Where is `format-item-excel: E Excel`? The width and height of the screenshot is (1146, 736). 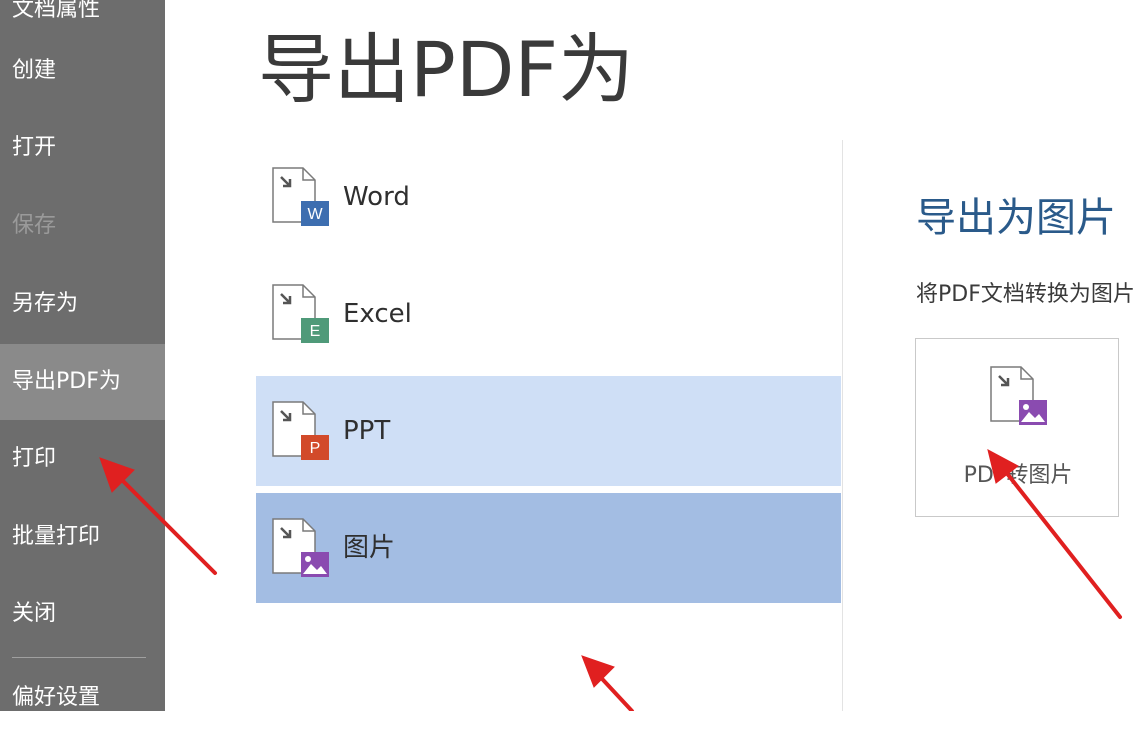 format-item-excel: E Excel is located at coordinates (548, 314).